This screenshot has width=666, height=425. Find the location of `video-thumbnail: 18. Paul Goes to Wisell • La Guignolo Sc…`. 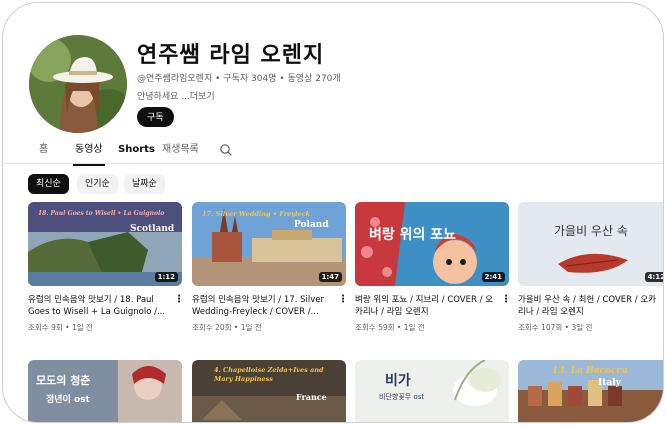

video-thumbnail: 18. Paul Goes to Wisell • La Guignolo Sc… is located at coordinates (105, 244).